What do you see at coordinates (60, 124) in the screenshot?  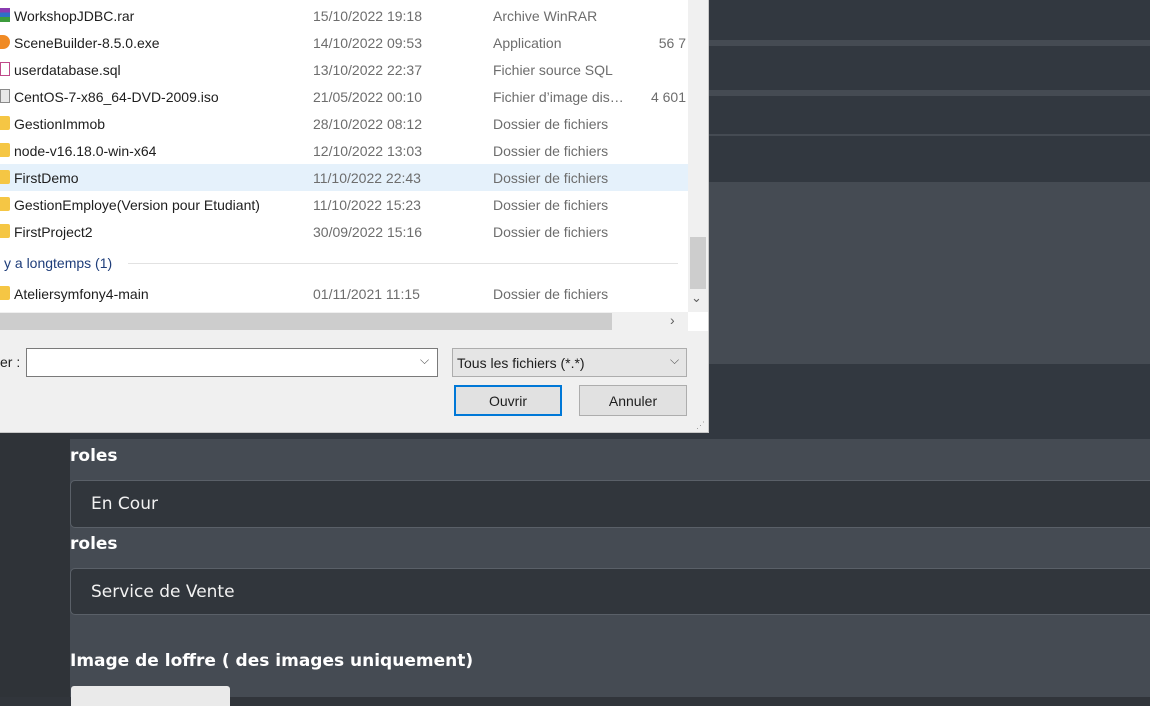 I see `file-name: GestionImmob` at bounding box center [60, 124].